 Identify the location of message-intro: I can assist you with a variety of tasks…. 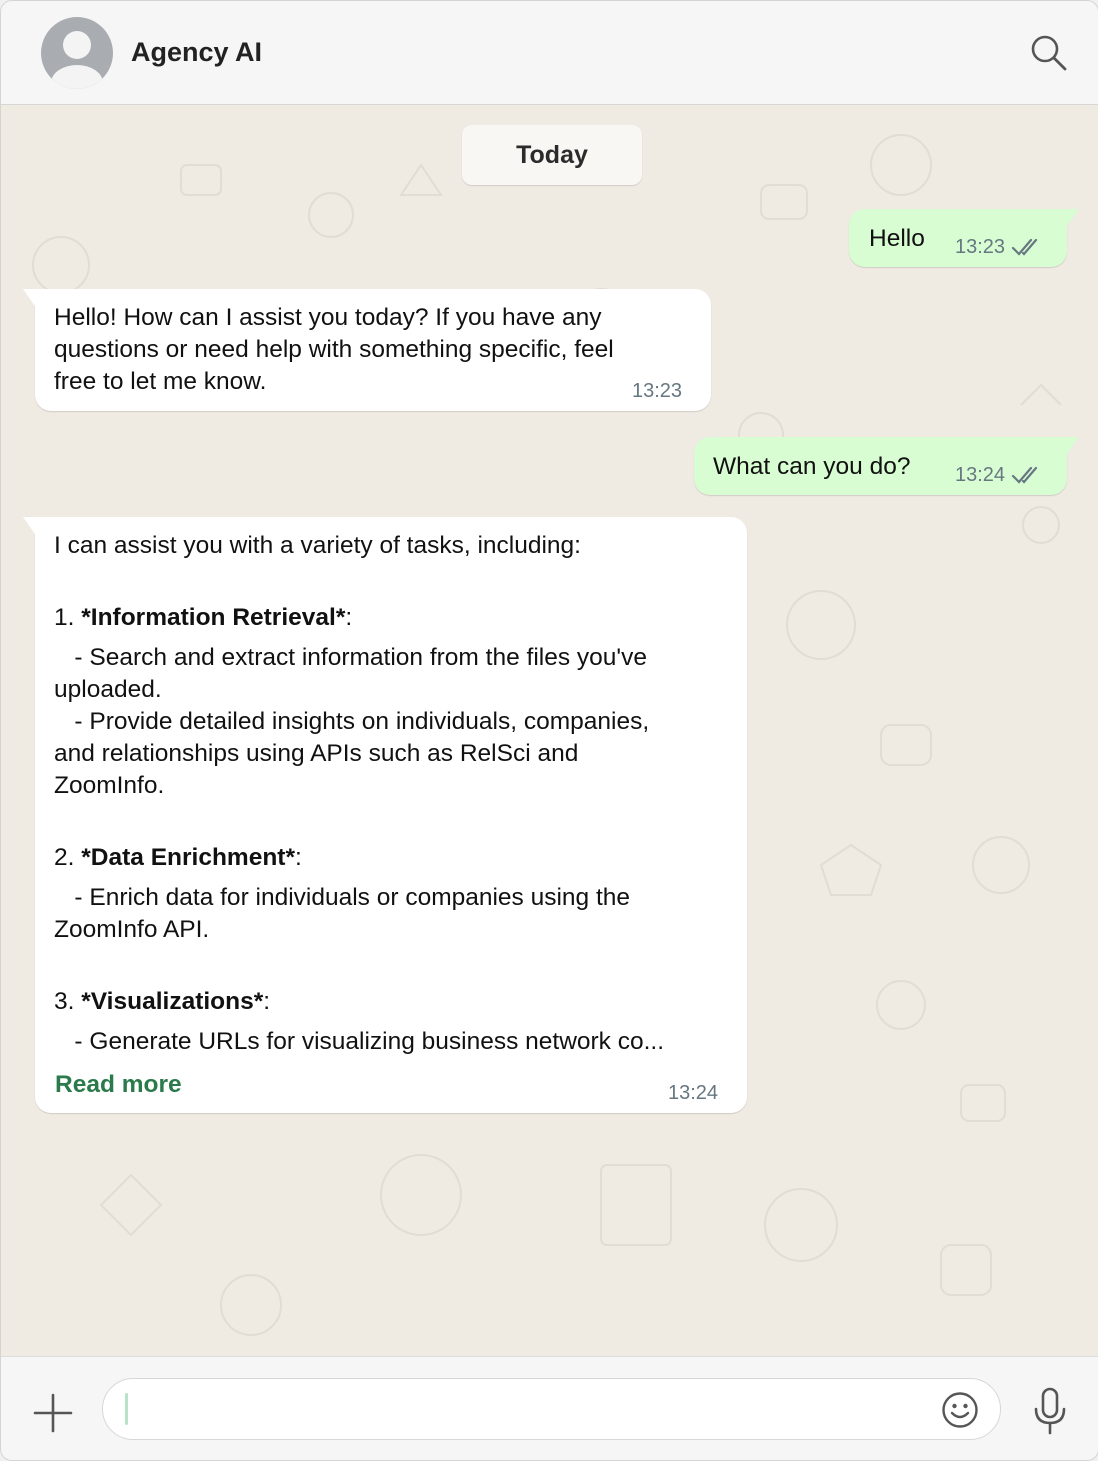
(317, 545).